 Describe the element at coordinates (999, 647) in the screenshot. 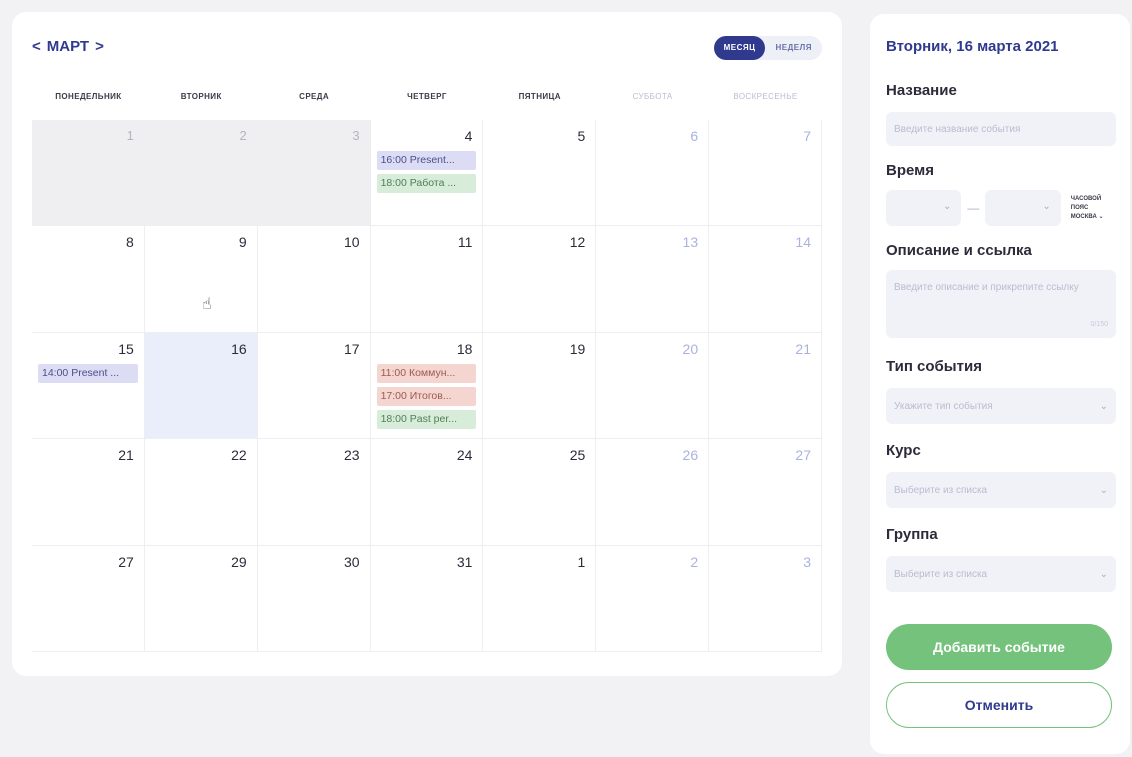

I see `add-event-button: Добавить событие` at that location.